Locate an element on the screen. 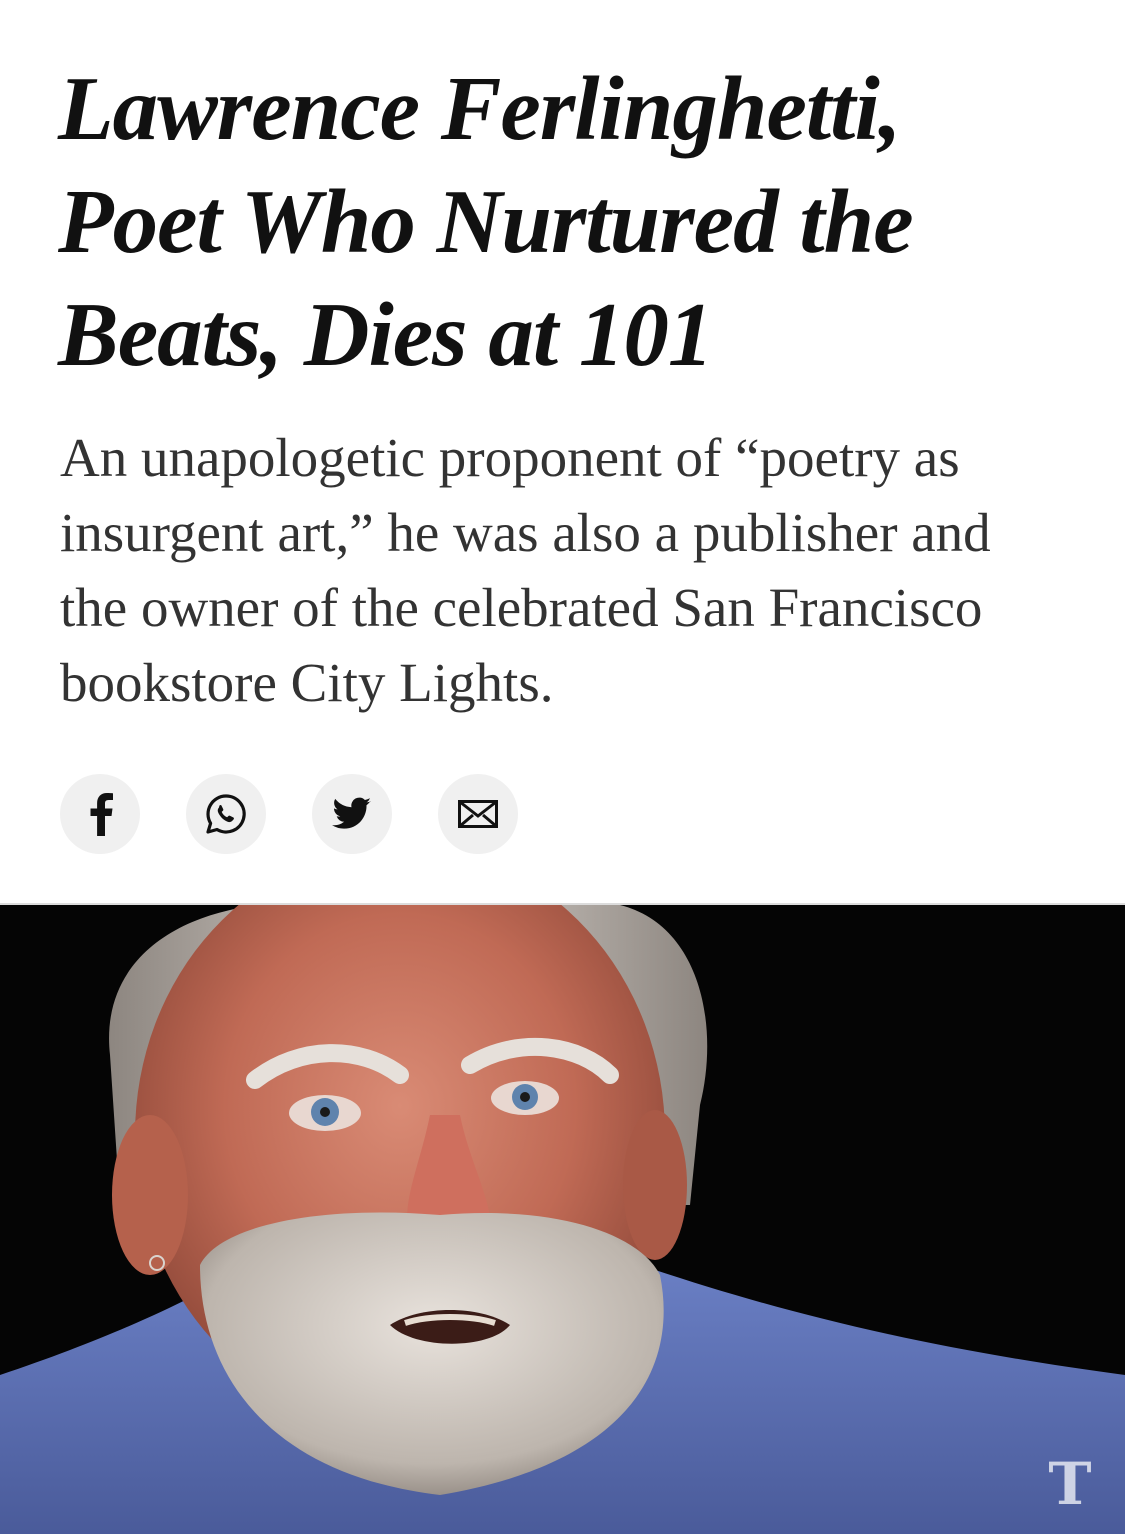  share-twitter-button is located at coordinates (352, 814).